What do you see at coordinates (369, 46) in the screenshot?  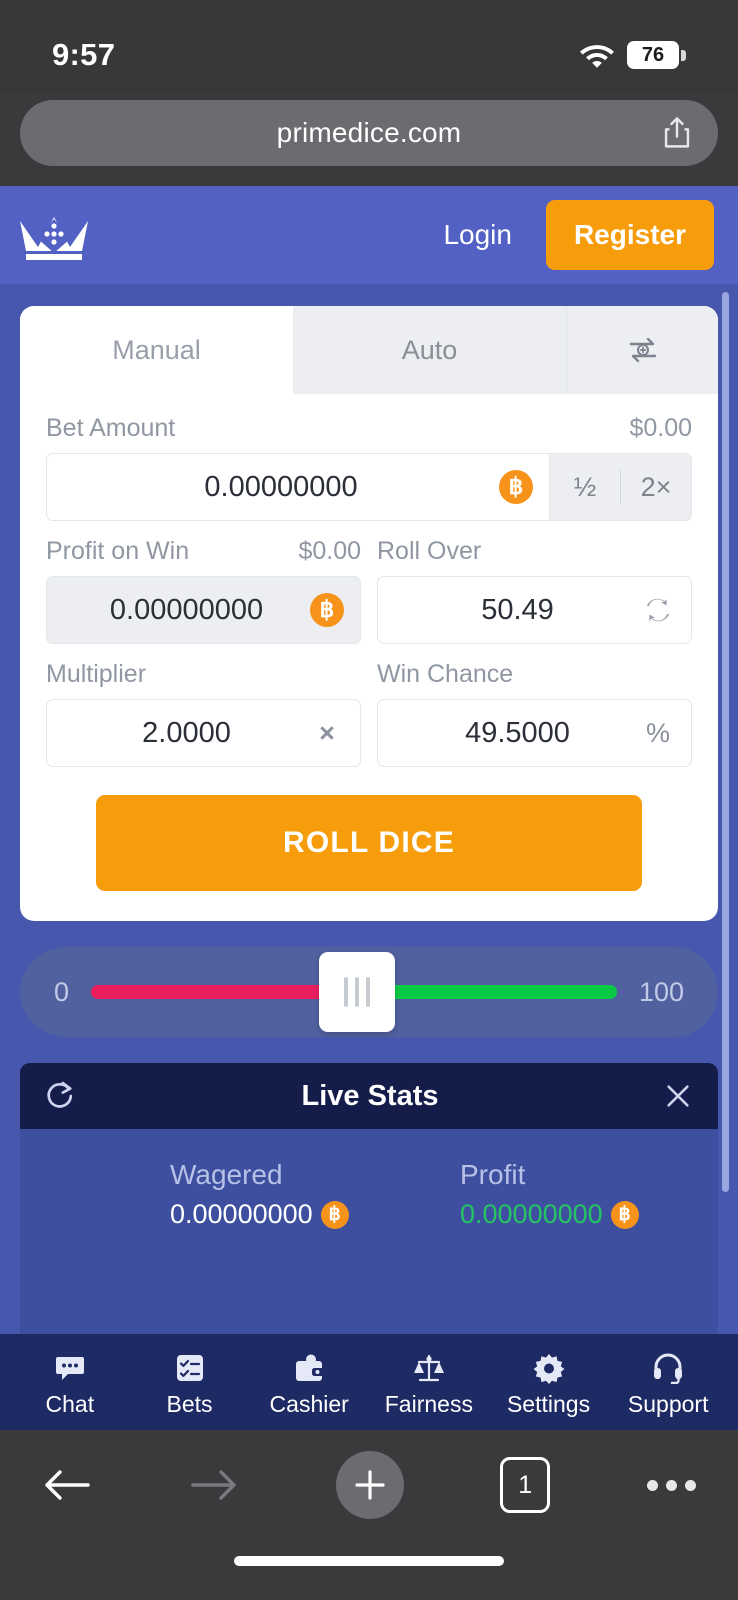 I see `status-bar: 9:57 76` at bounding box center [369, 46].